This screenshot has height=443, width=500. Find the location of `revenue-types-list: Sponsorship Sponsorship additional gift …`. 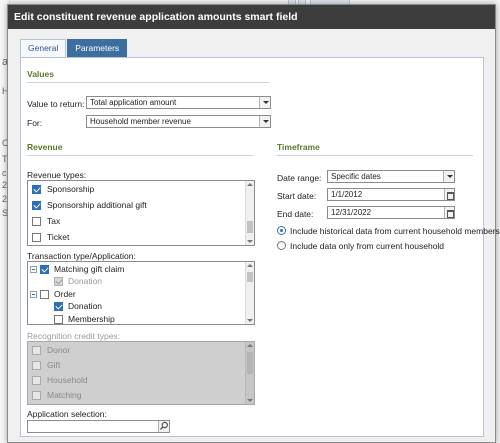

revenue-types-list: Sponsorship Sponsorship additional gift … is located at coordinates (141, 213).